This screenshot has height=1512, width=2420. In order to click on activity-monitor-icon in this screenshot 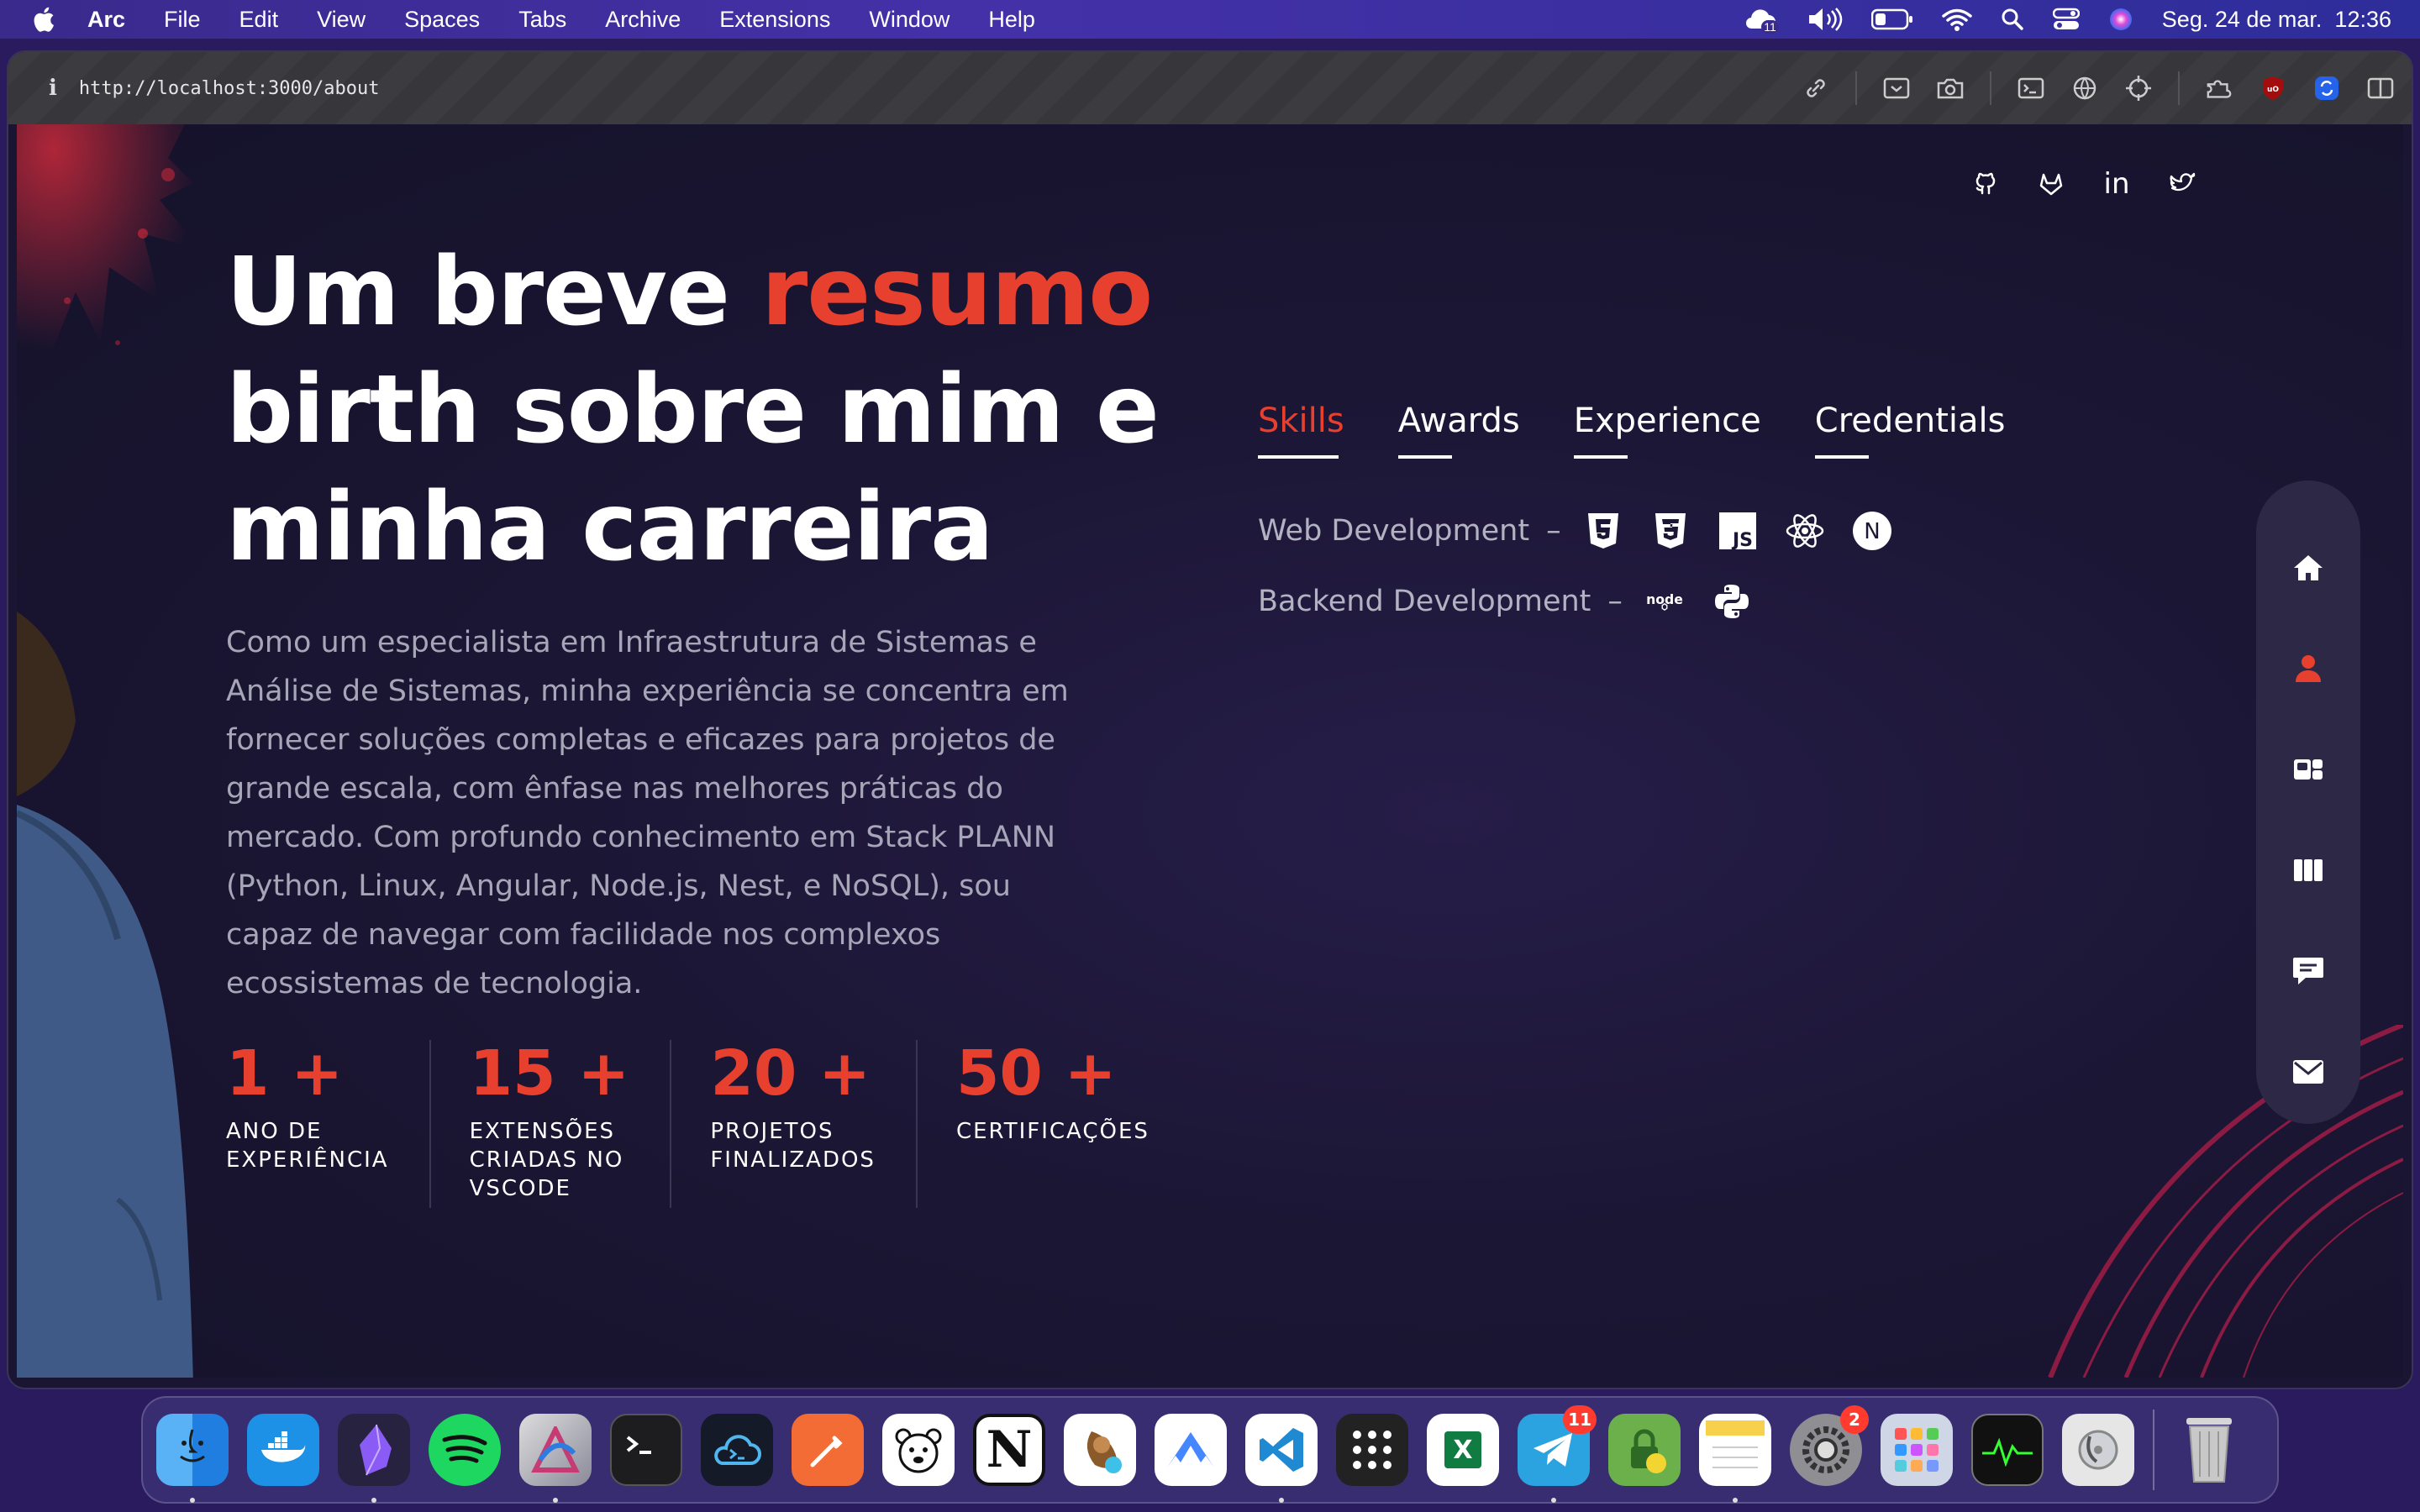, I will do `click(2007, 1450)`.